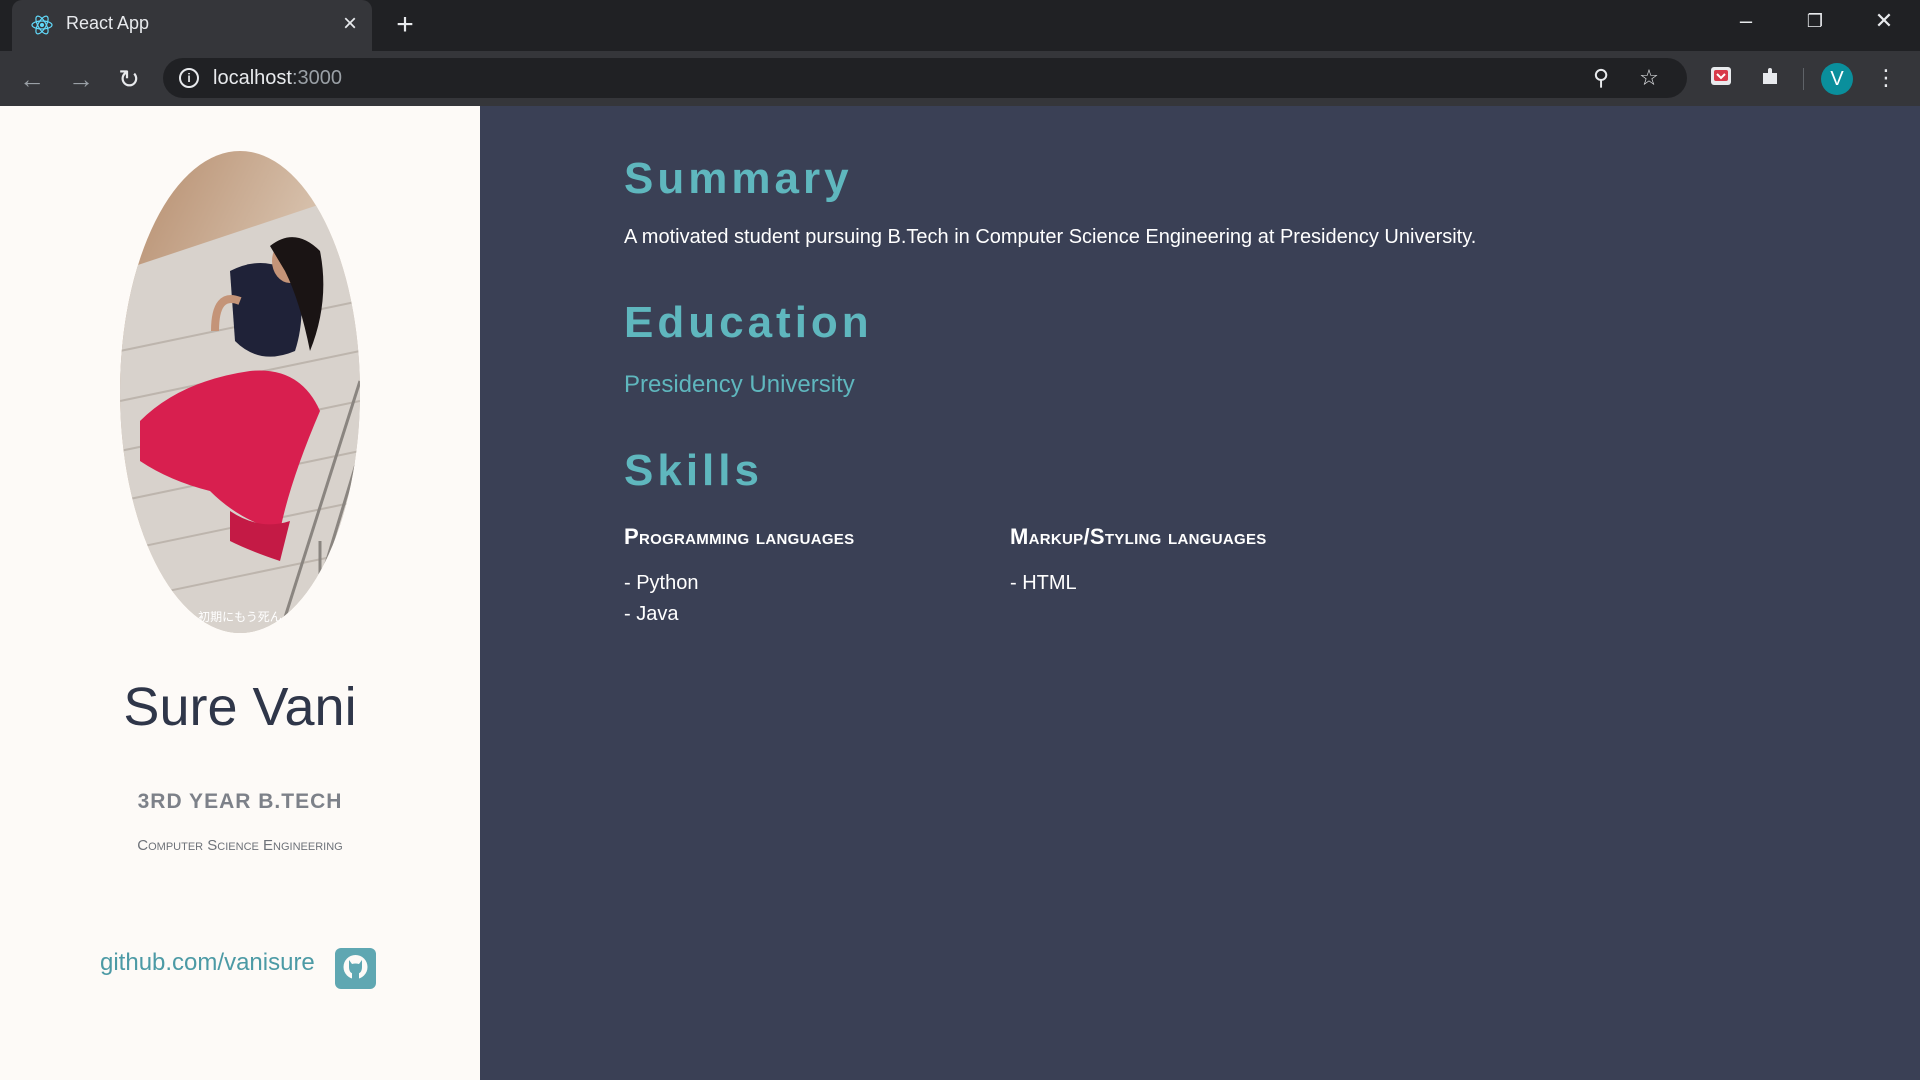 The width and height of the screenshot is (1920, 1080). Describe the element at coordinates (240, 845) in the screenshot. I see `profile-department: Computer Science Engineering` at that location.